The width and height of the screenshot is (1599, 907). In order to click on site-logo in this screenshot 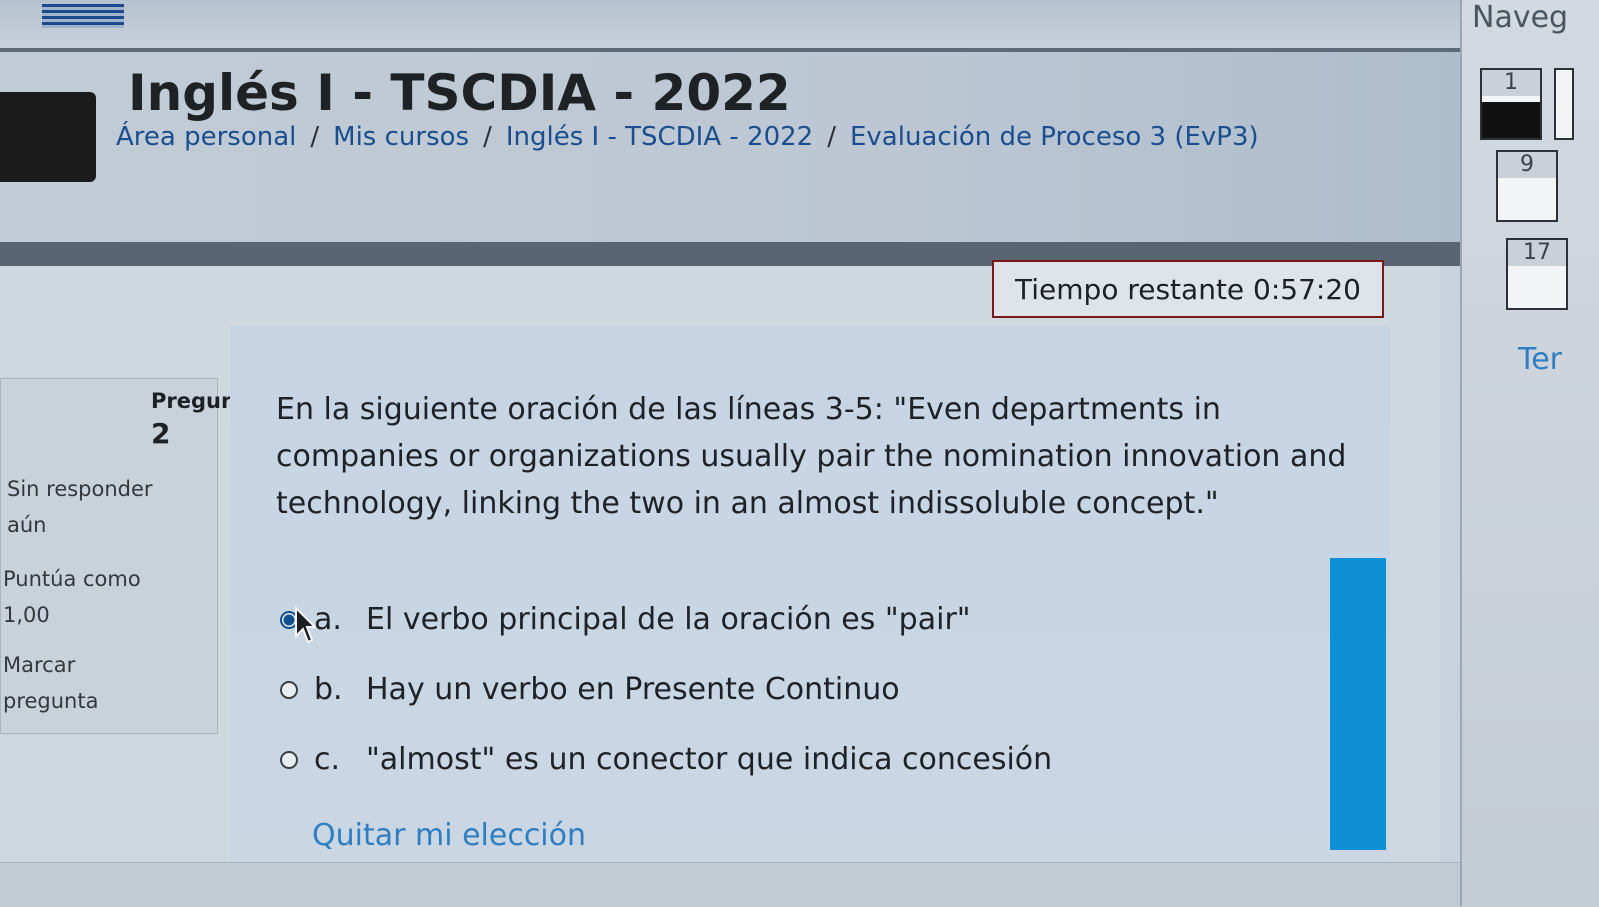, I will do `click(83, 16)`.